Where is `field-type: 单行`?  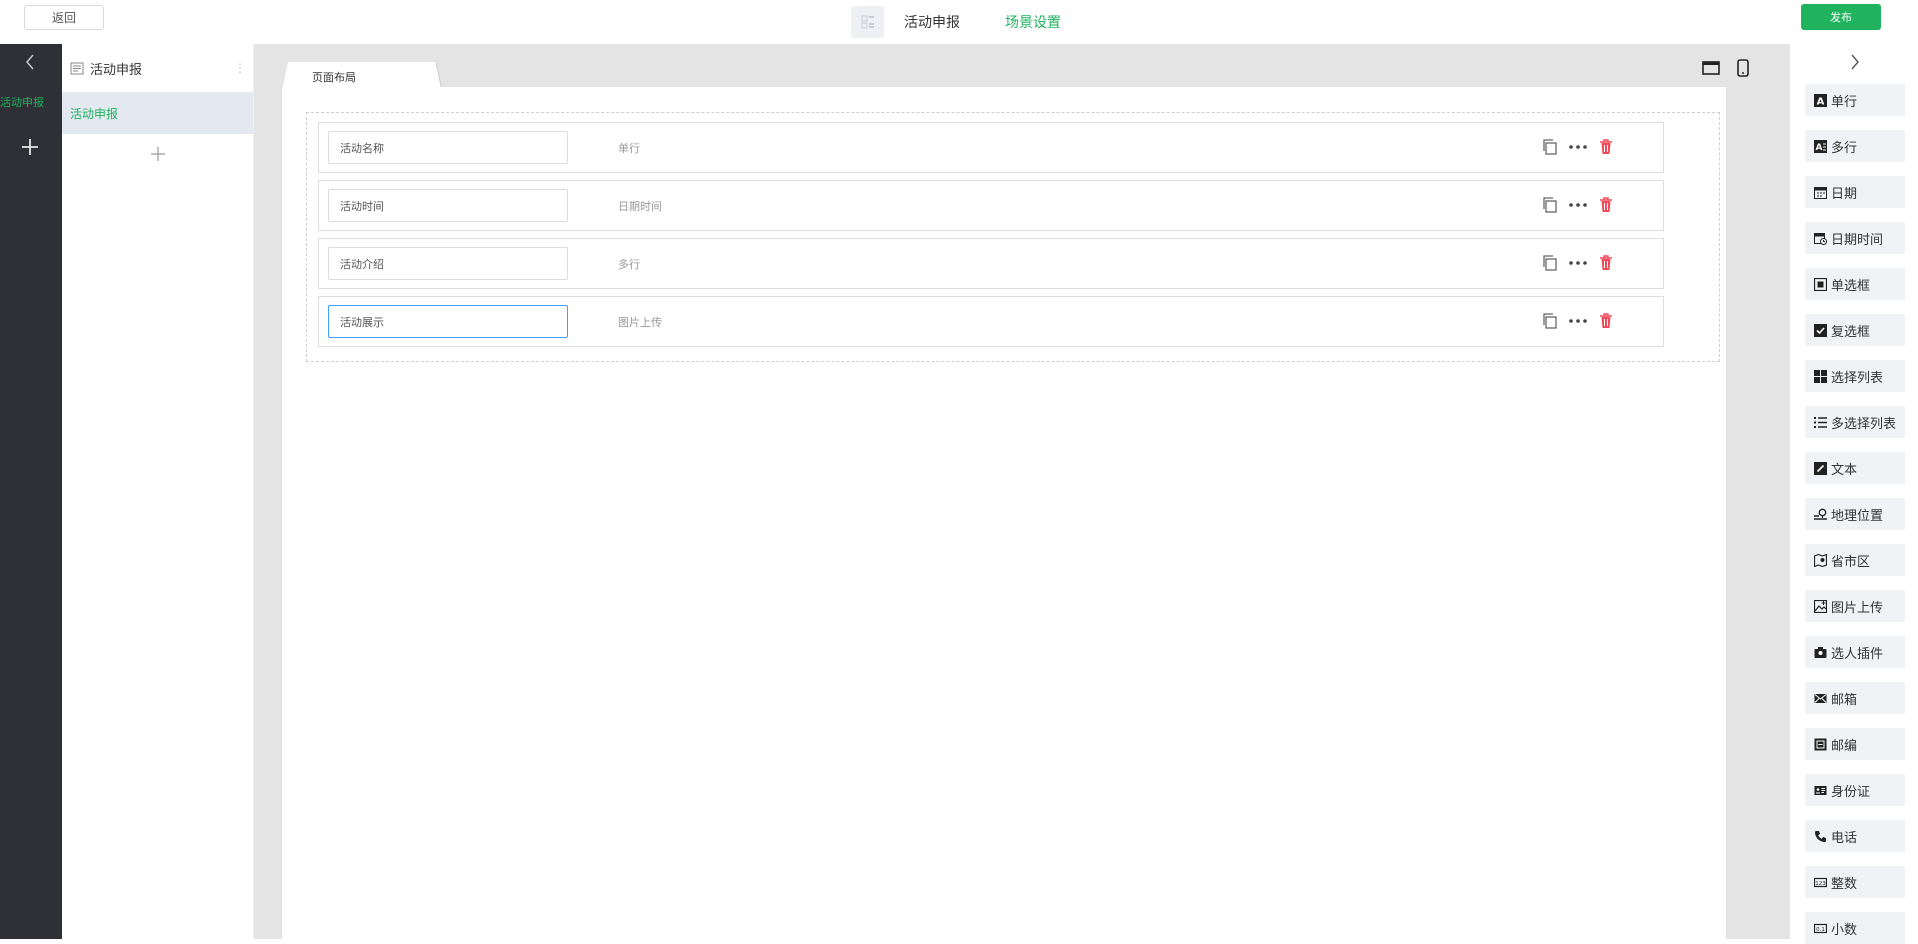 field-type: 单行 is located at coordinates (629, 148).